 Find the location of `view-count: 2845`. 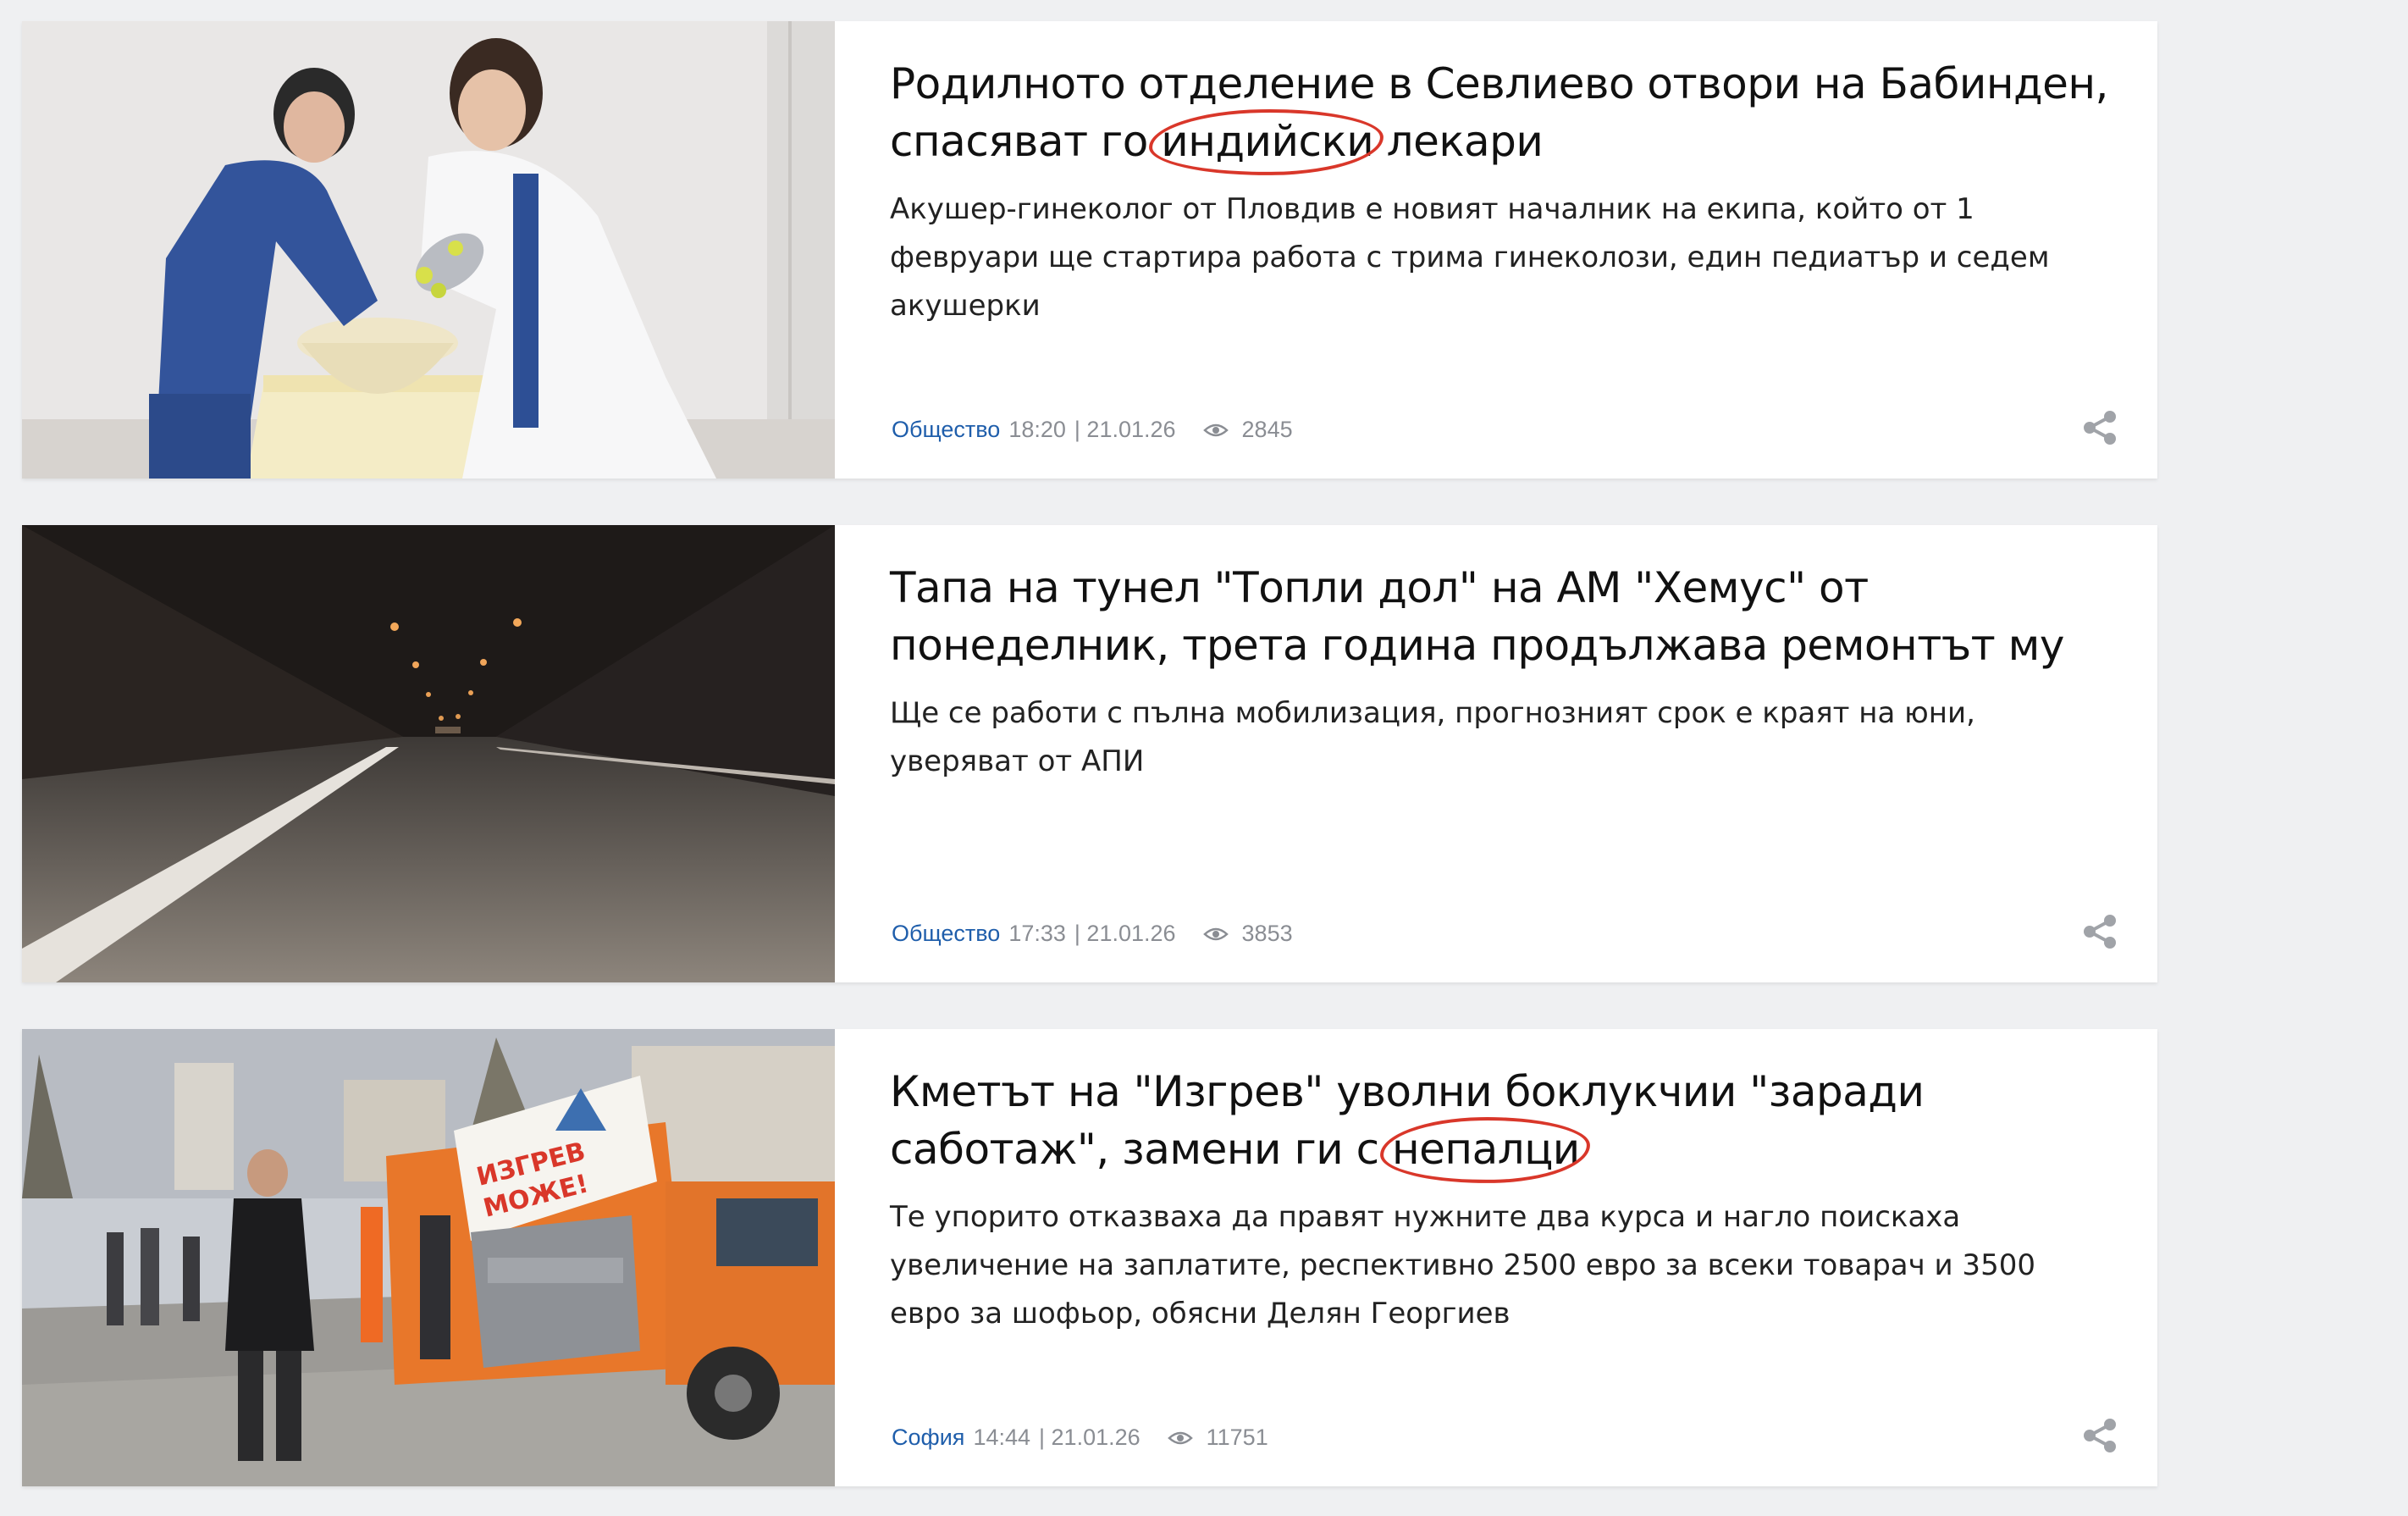

view-count: 2845 is located at coordinates (1267, 429).